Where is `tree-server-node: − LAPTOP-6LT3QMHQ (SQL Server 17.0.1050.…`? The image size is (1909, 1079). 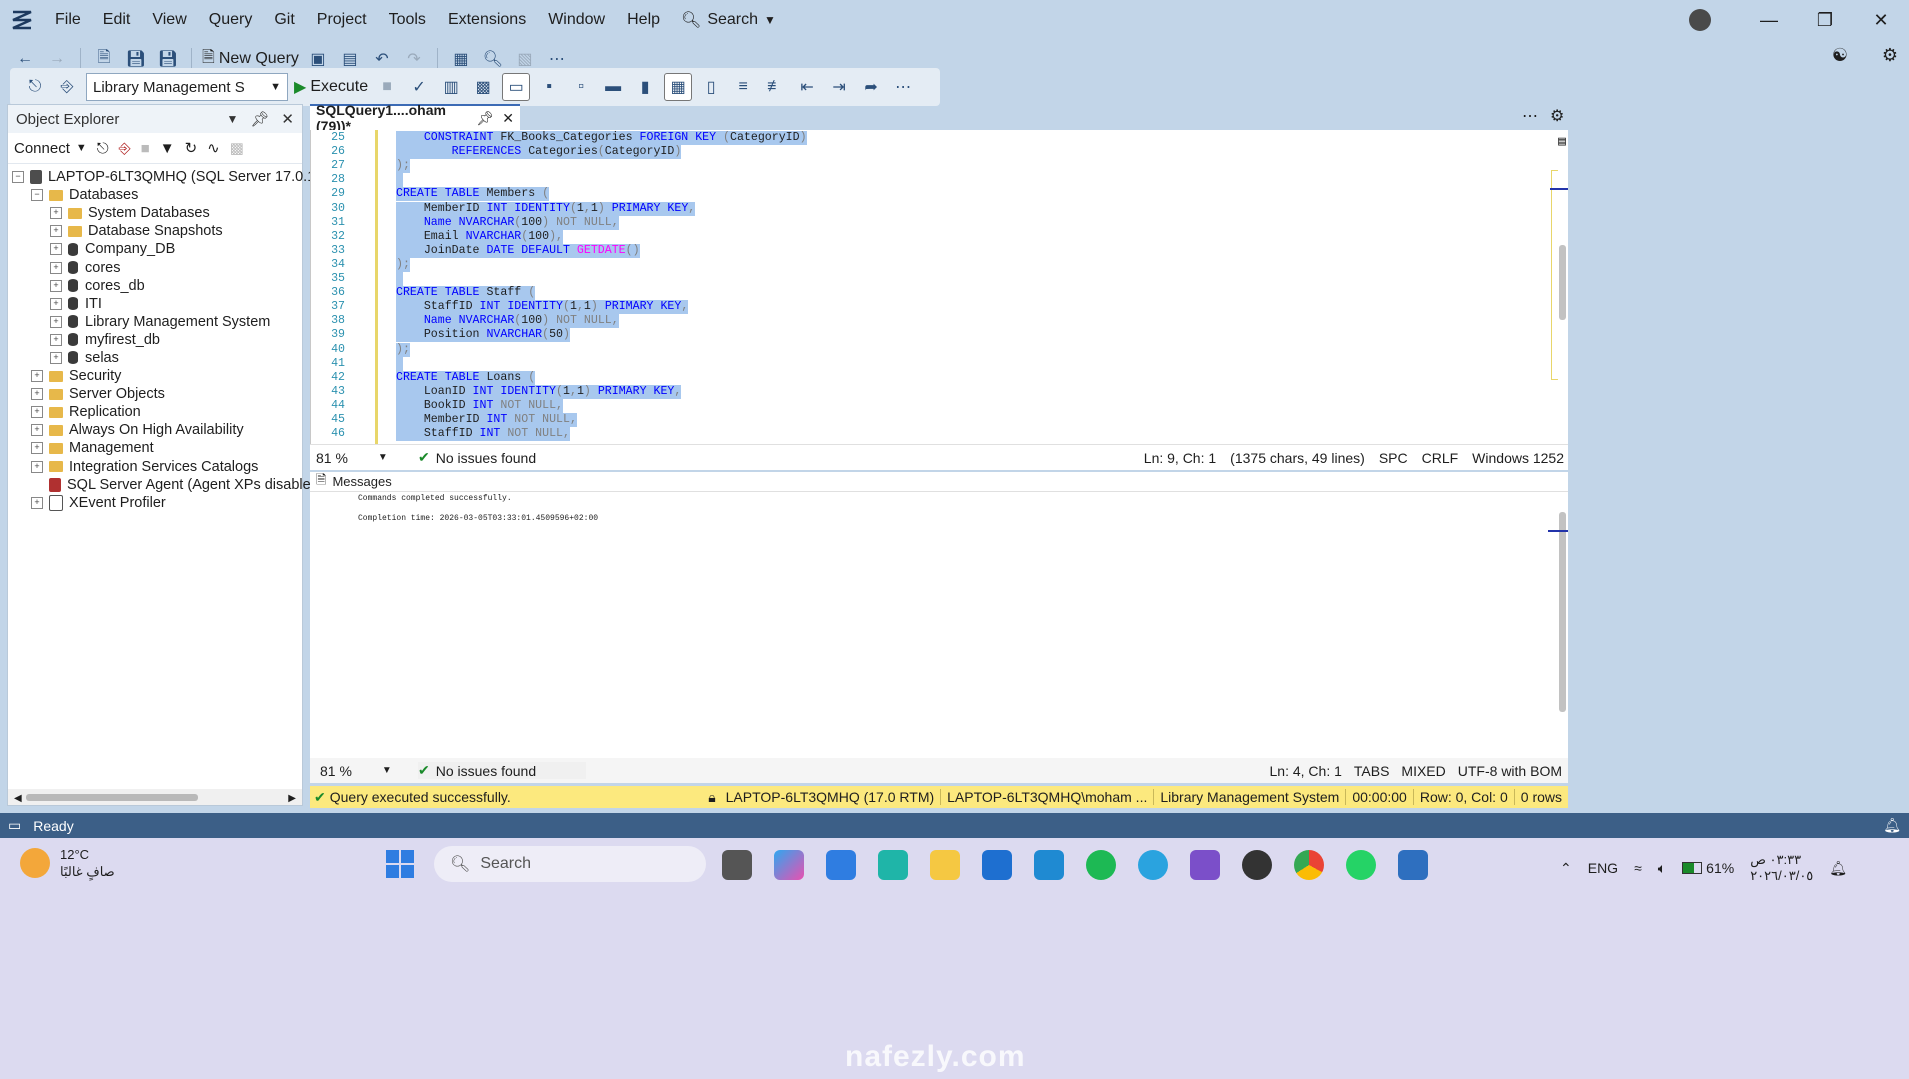 tree-server-node: − LAPTOP-6LT3QMHQ (SQL Server 17.0.1050.… is located at coordinates (197, 177).